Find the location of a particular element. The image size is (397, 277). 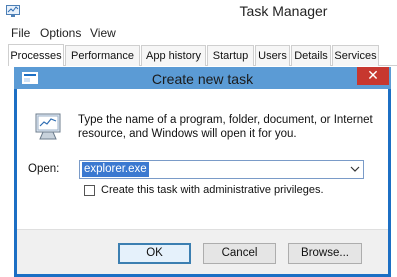

dialog-title: Create new task is located at coordinates (202, 79).